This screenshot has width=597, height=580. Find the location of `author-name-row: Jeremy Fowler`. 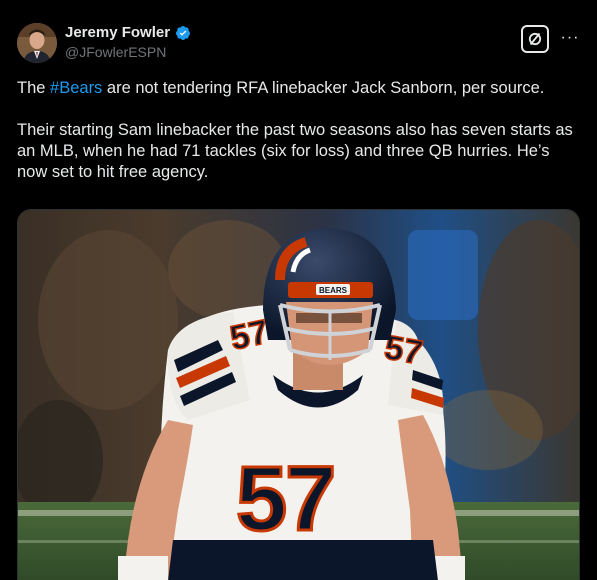

author-name-row: Jeremy Fowler is located at coordinates (128, 33).